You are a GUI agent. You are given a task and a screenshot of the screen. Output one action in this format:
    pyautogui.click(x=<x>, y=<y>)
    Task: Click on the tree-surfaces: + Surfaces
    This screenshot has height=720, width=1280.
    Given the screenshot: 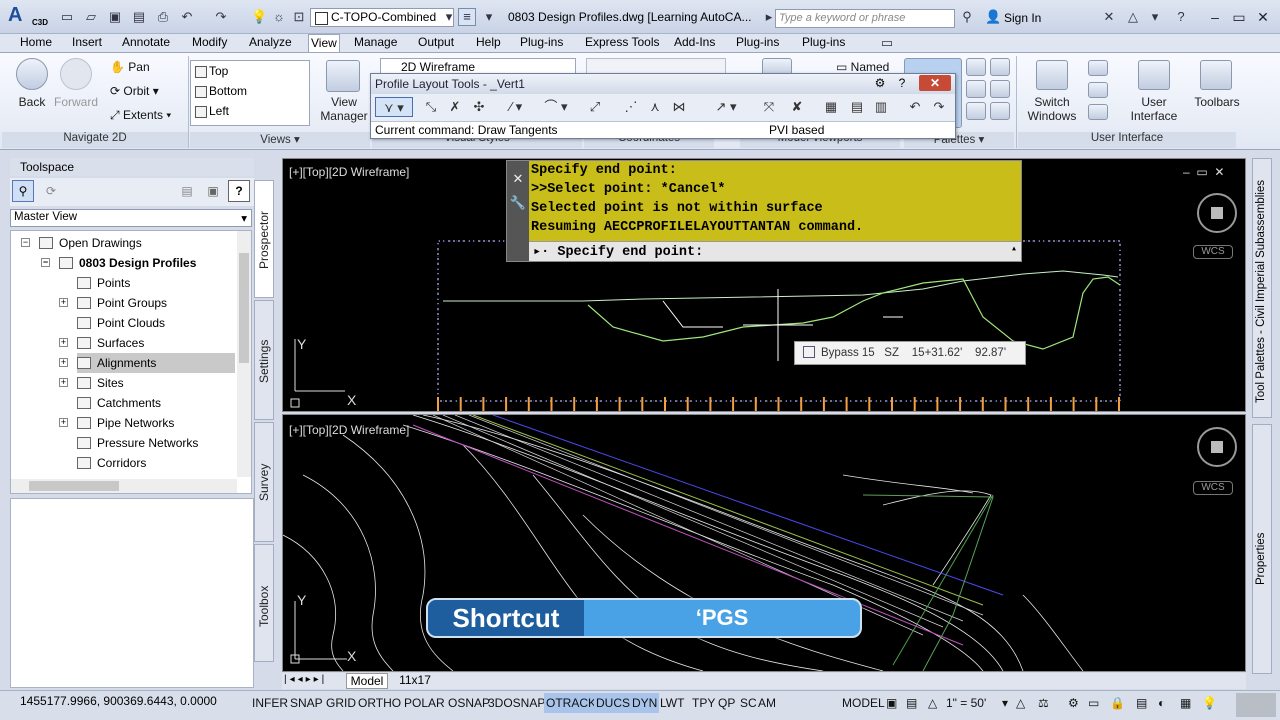 What is the action you would take?
    pyautogui.click(x=101, y=343)
    